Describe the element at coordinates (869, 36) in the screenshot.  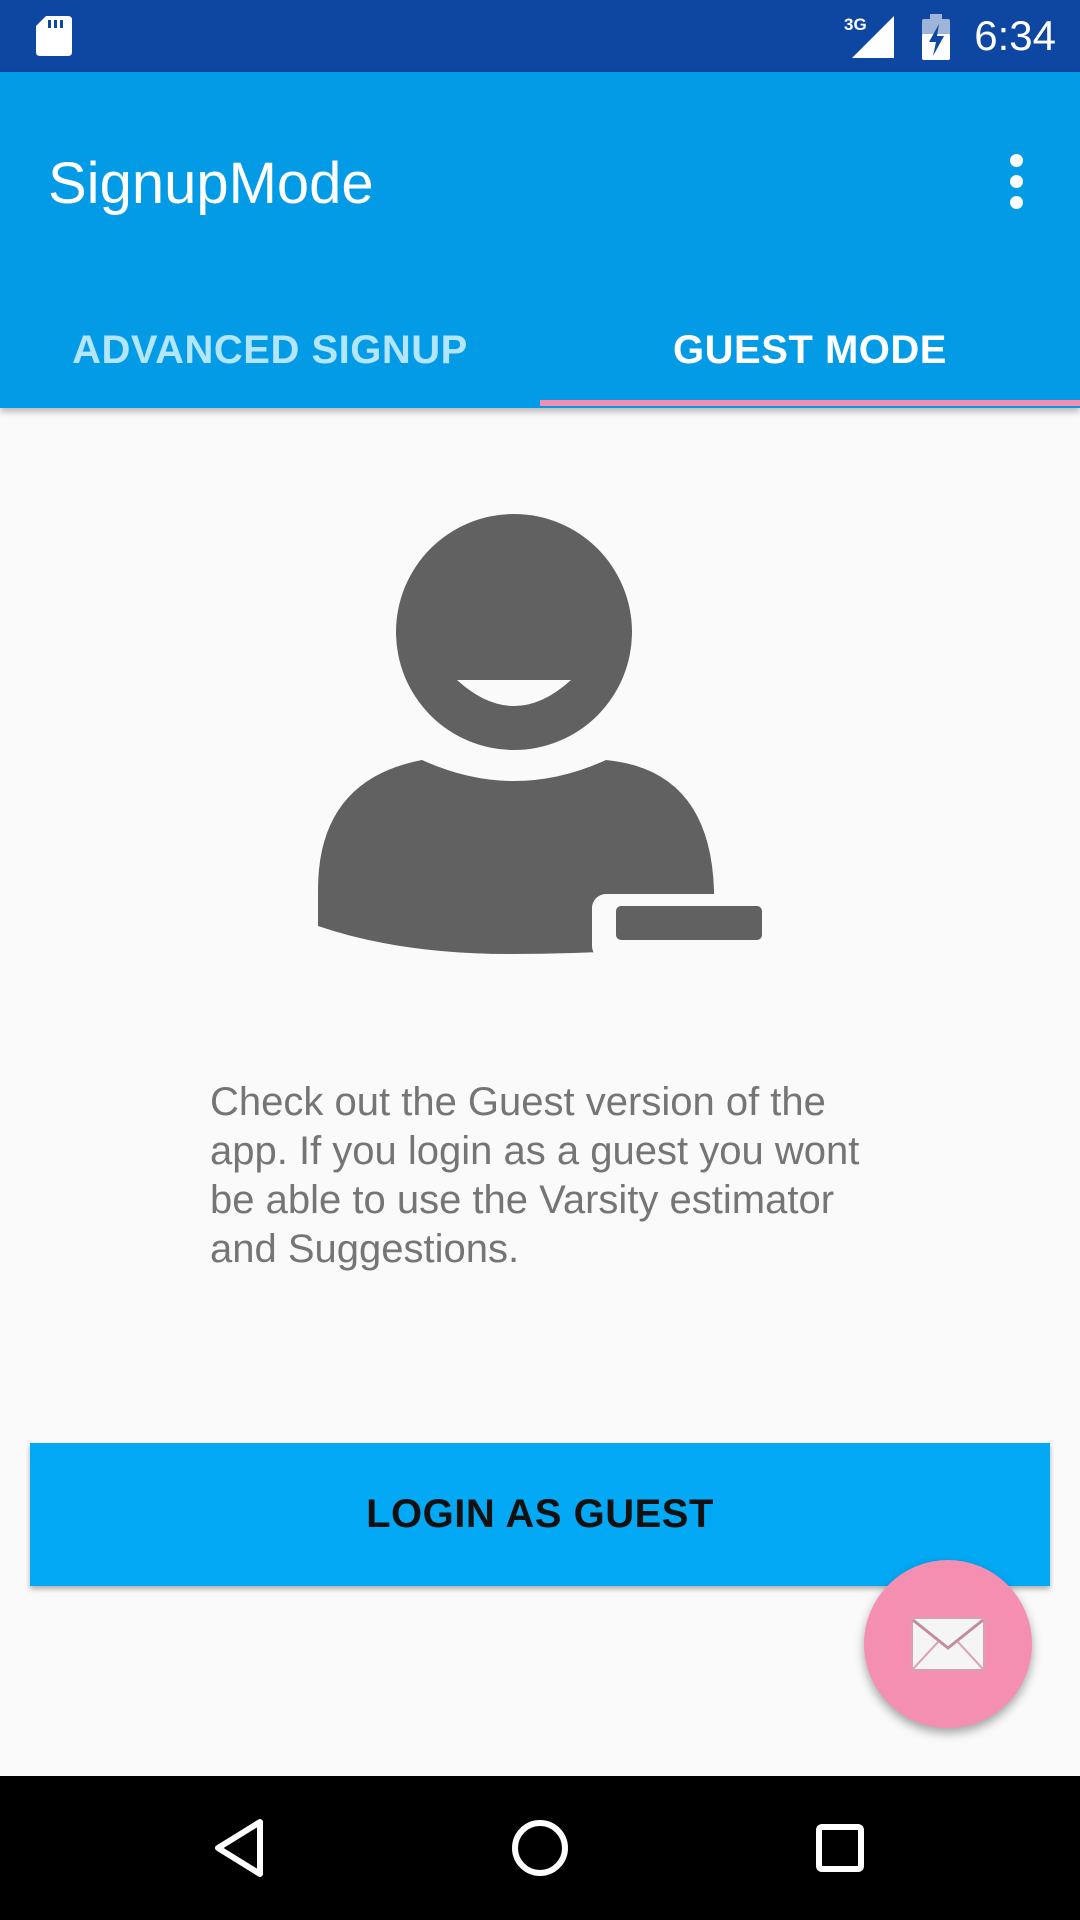
I see `signal-3g-icon: 3G` at that location.